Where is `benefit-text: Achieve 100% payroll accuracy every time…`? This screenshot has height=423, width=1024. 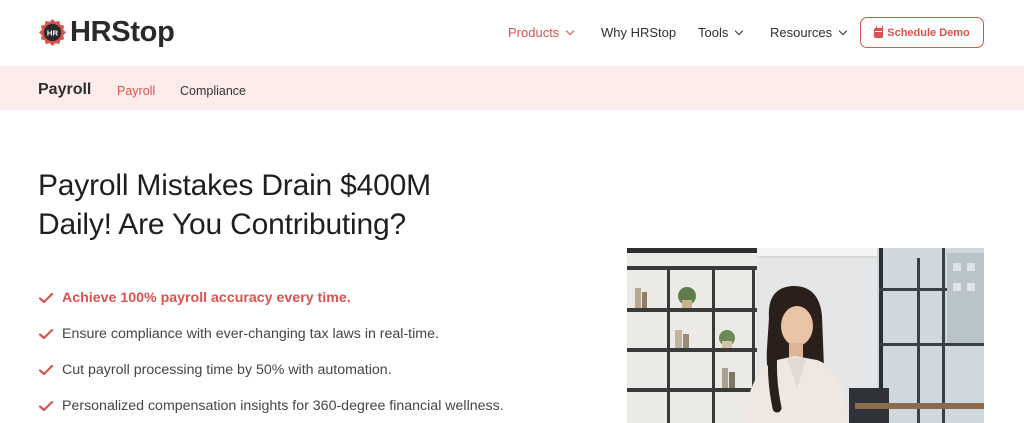 benefit-text: Achieve 100% payroll accuracy every time… is located at coordinates (206, 298).